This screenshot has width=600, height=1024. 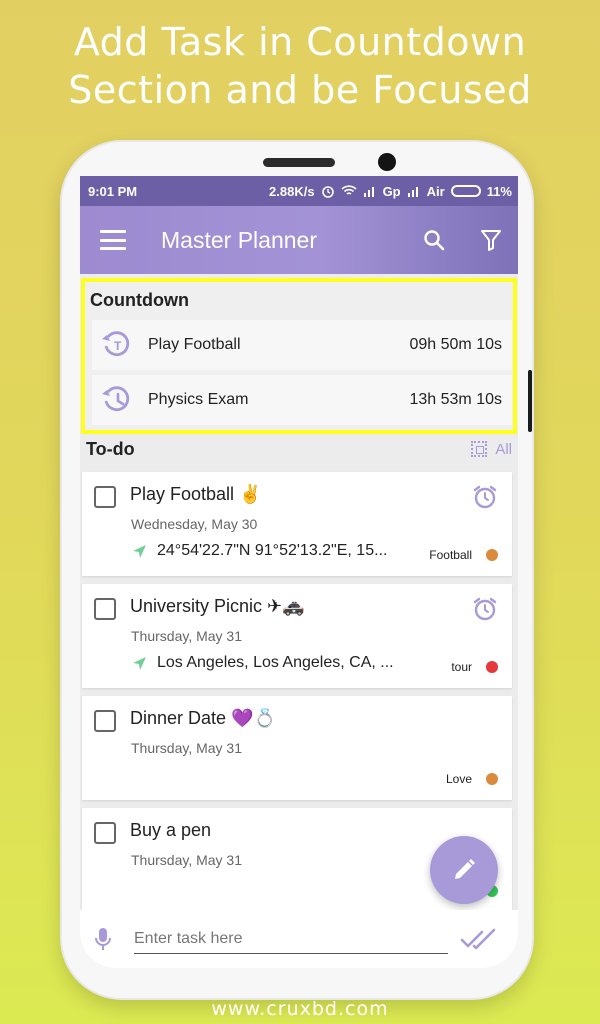 What do you see at coordinates (302, 345) in the screenshot?
I see `countdown-item: T Play Football 09h 50m 10s` at bounding box center [302, 345].